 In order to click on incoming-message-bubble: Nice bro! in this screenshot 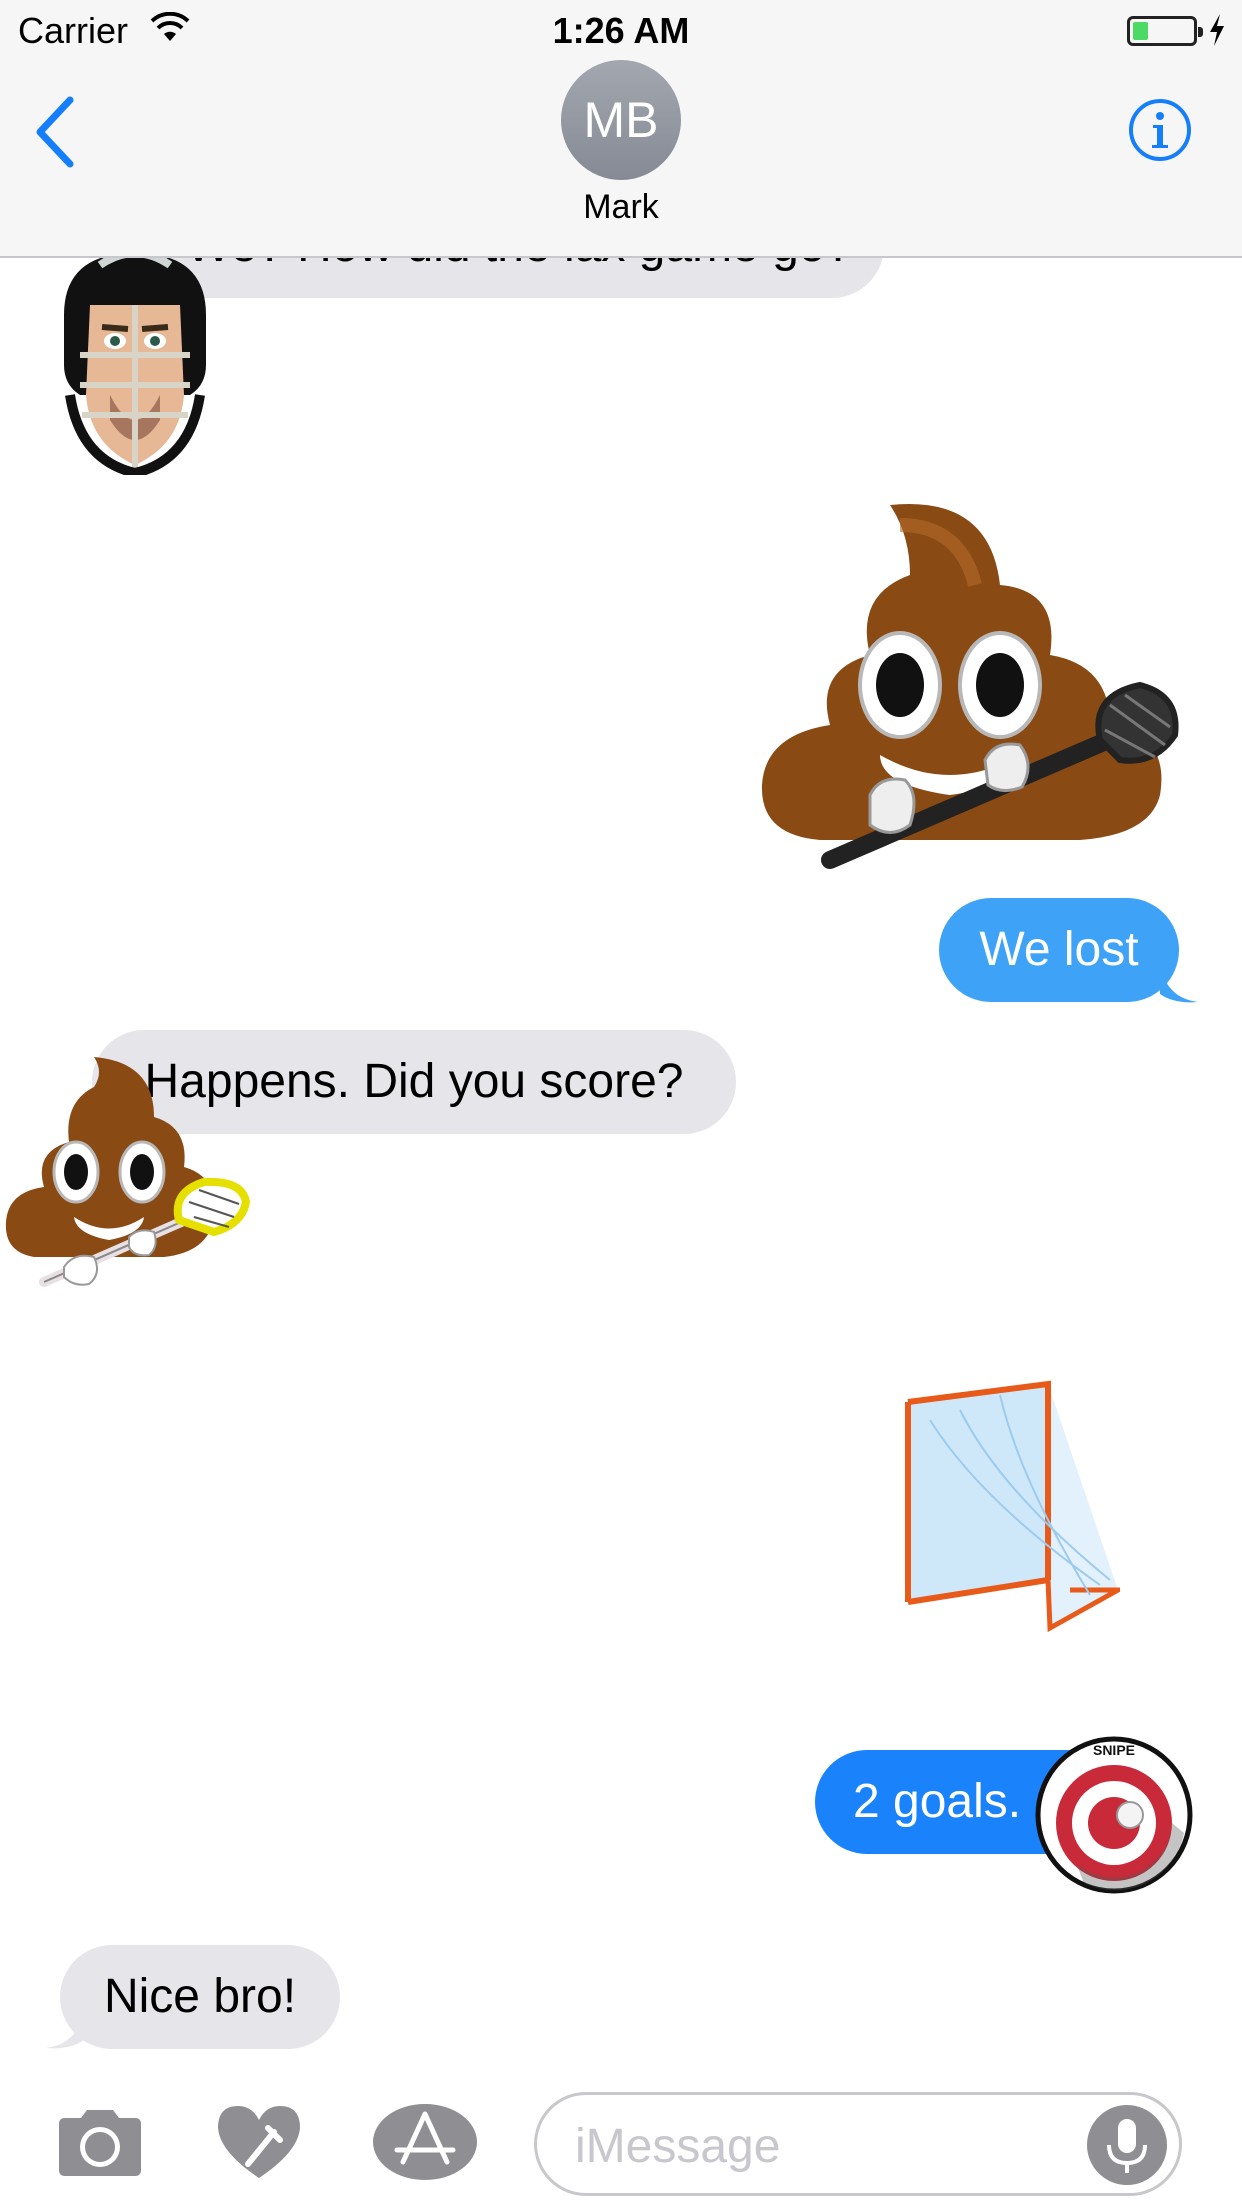, I will do `click(200, 1997)`.